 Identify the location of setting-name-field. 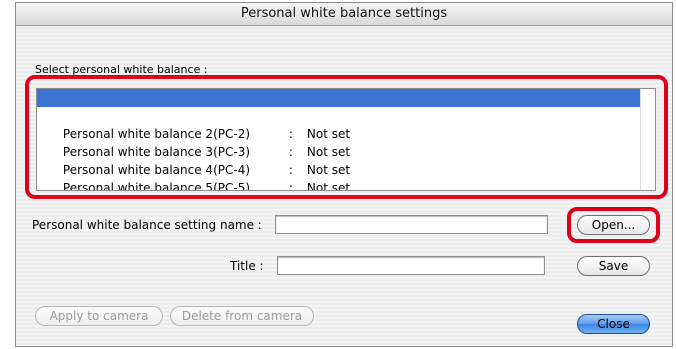
(411, 224).